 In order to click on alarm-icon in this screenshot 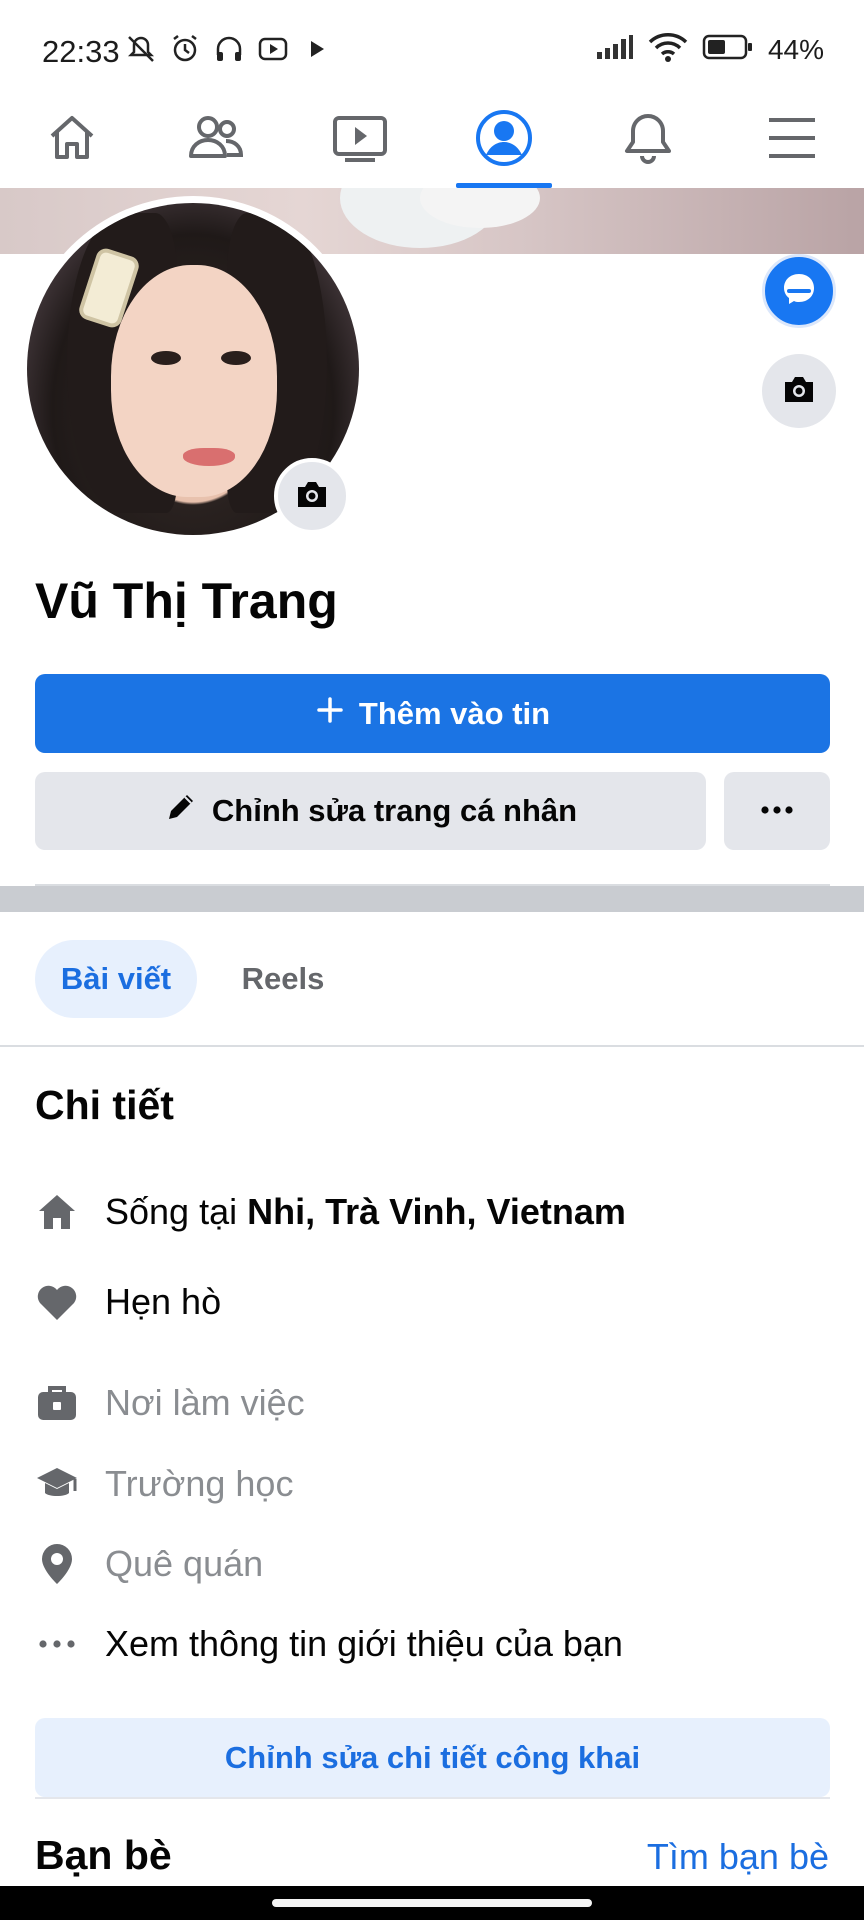, I will do `click(185, 49)`.